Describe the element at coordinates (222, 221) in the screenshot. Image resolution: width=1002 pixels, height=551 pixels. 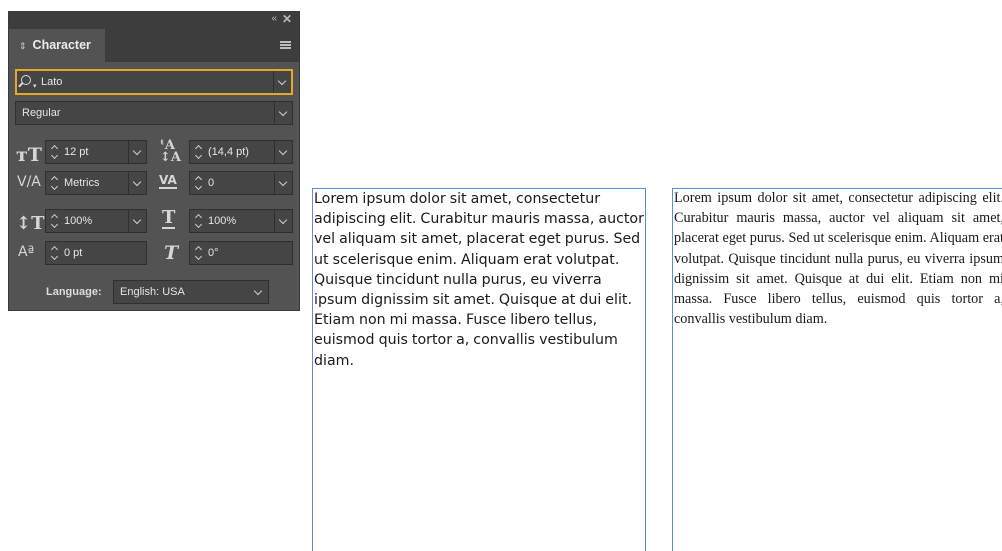
I see `horizontal-scale-value: 100%` at that location.